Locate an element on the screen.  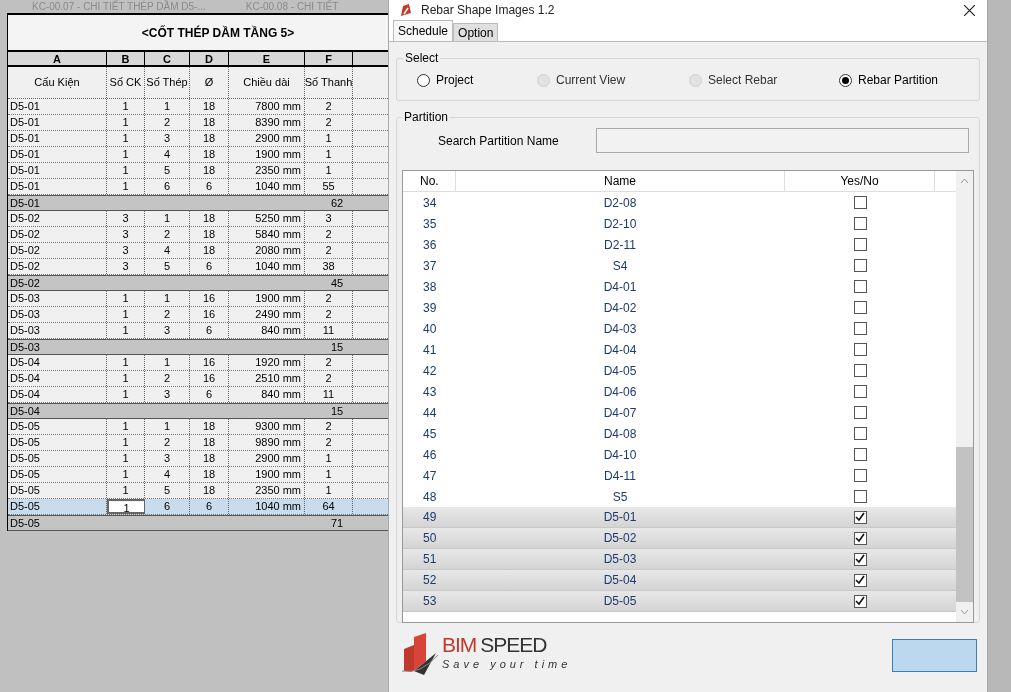
partition-row: 49 D5-01 is located at coordinates (679, 517).